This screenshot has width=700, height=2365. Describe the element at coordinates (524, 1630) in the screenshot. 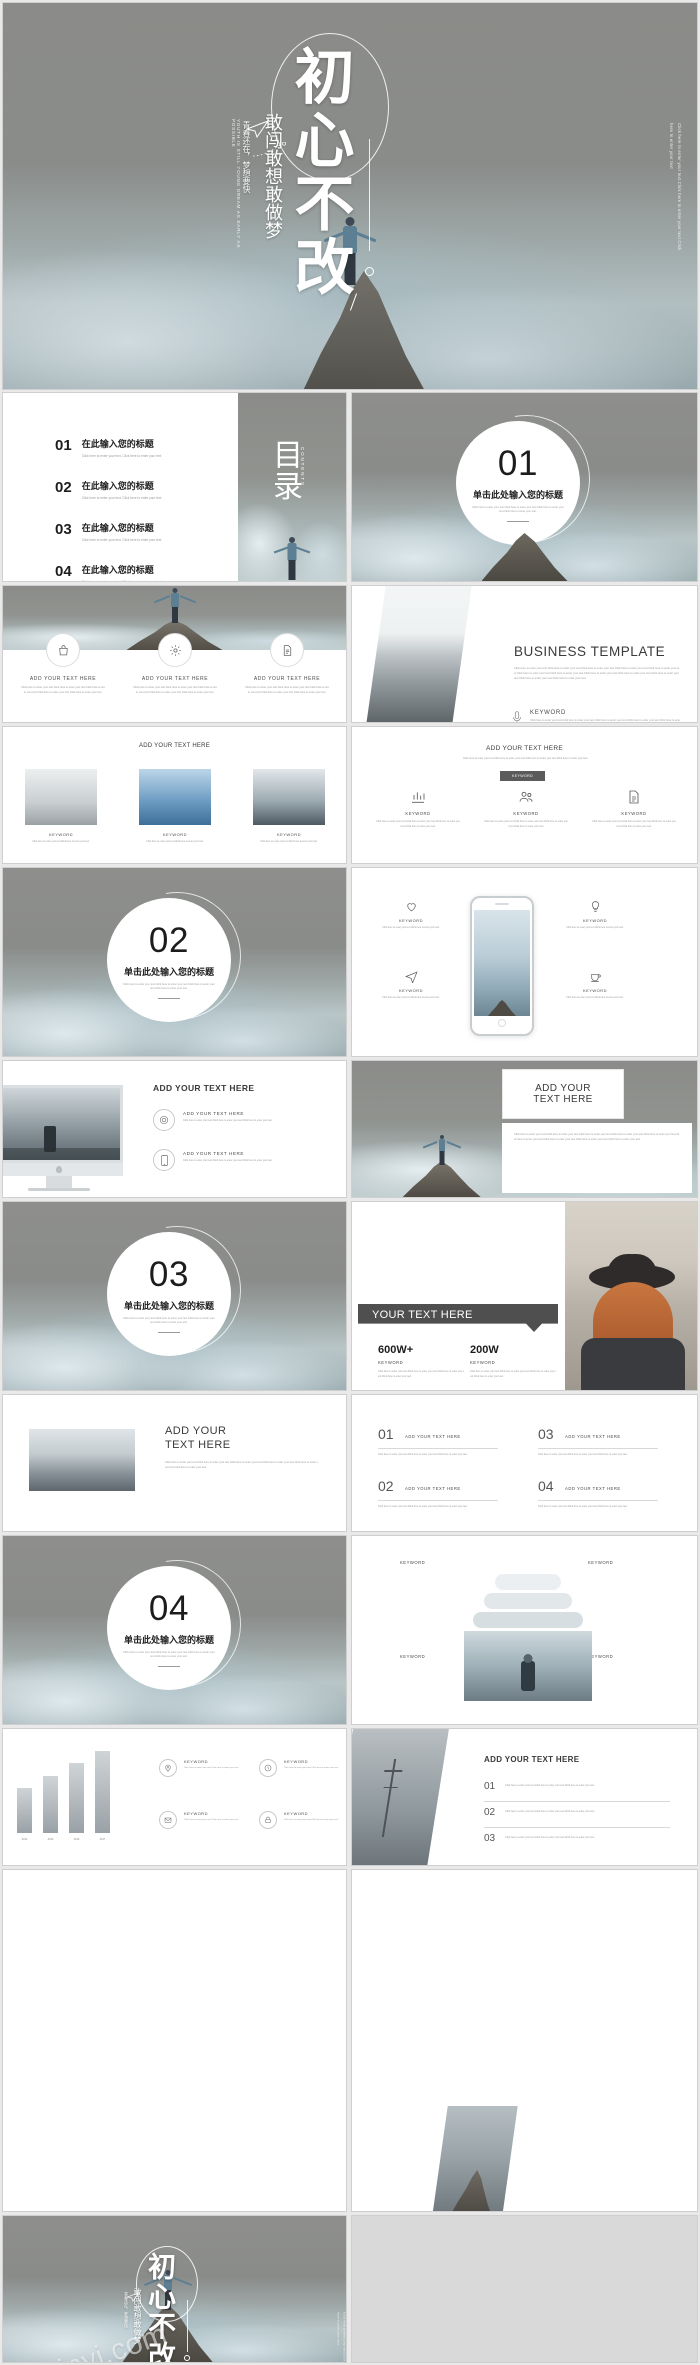

I see `slide-pyramid: KEYWORD KEYWORD KEYWORD KEYWORD` at that location.